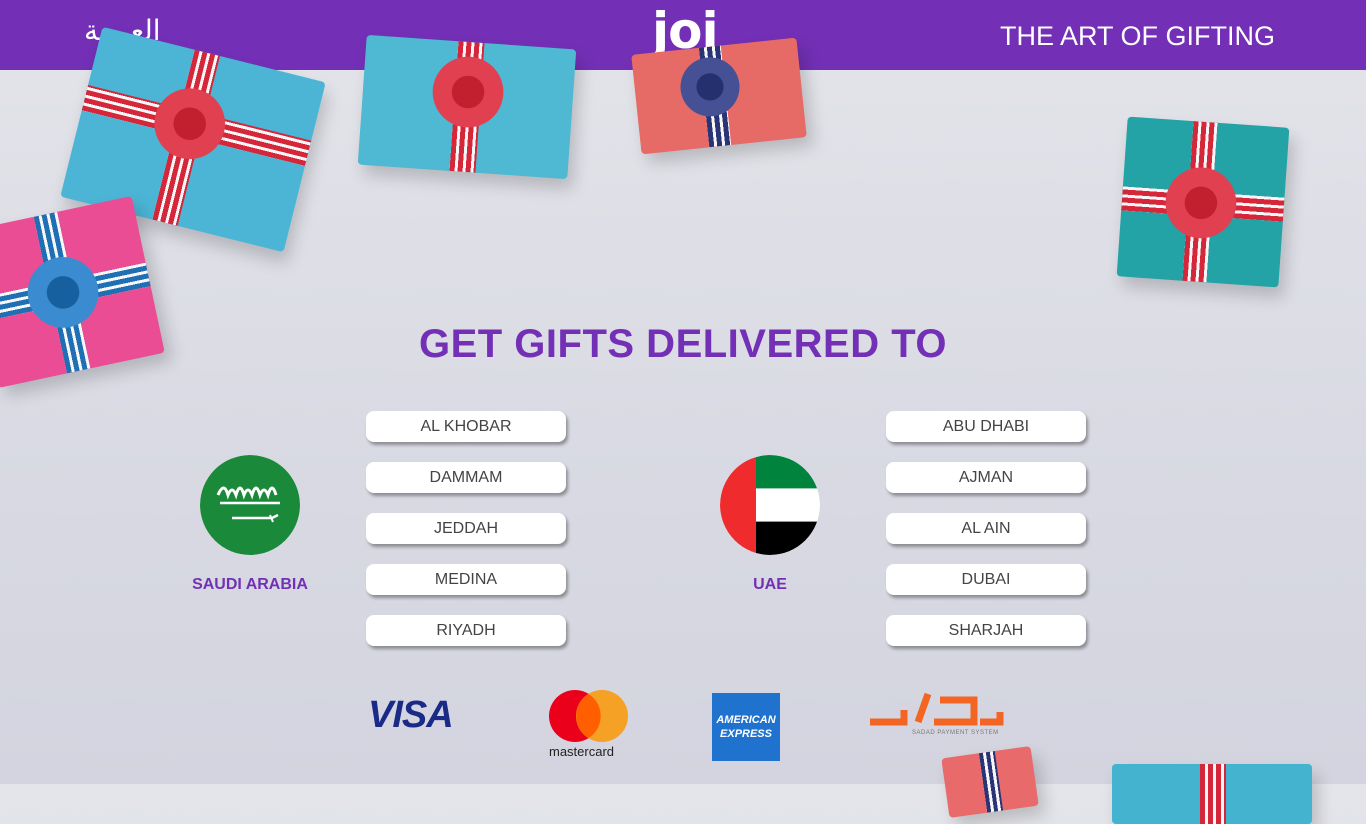  Describe the element at coordinates (986, 579) in the screenshot. I see `city-button-dubai: DUBAI` at that location.